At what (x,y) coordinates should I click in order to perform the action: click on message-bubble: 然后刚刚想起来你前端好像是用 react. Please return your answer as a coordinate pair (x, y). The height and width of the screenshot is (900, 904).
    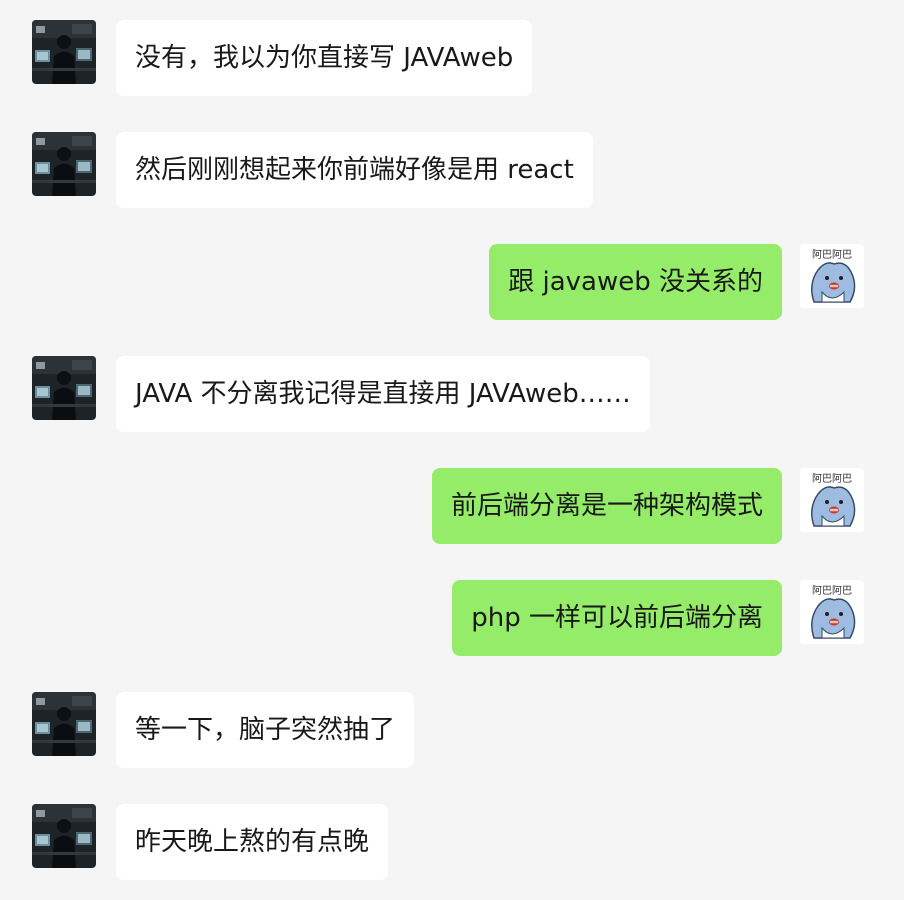
    Looking at the image, I should click on (354, 170).